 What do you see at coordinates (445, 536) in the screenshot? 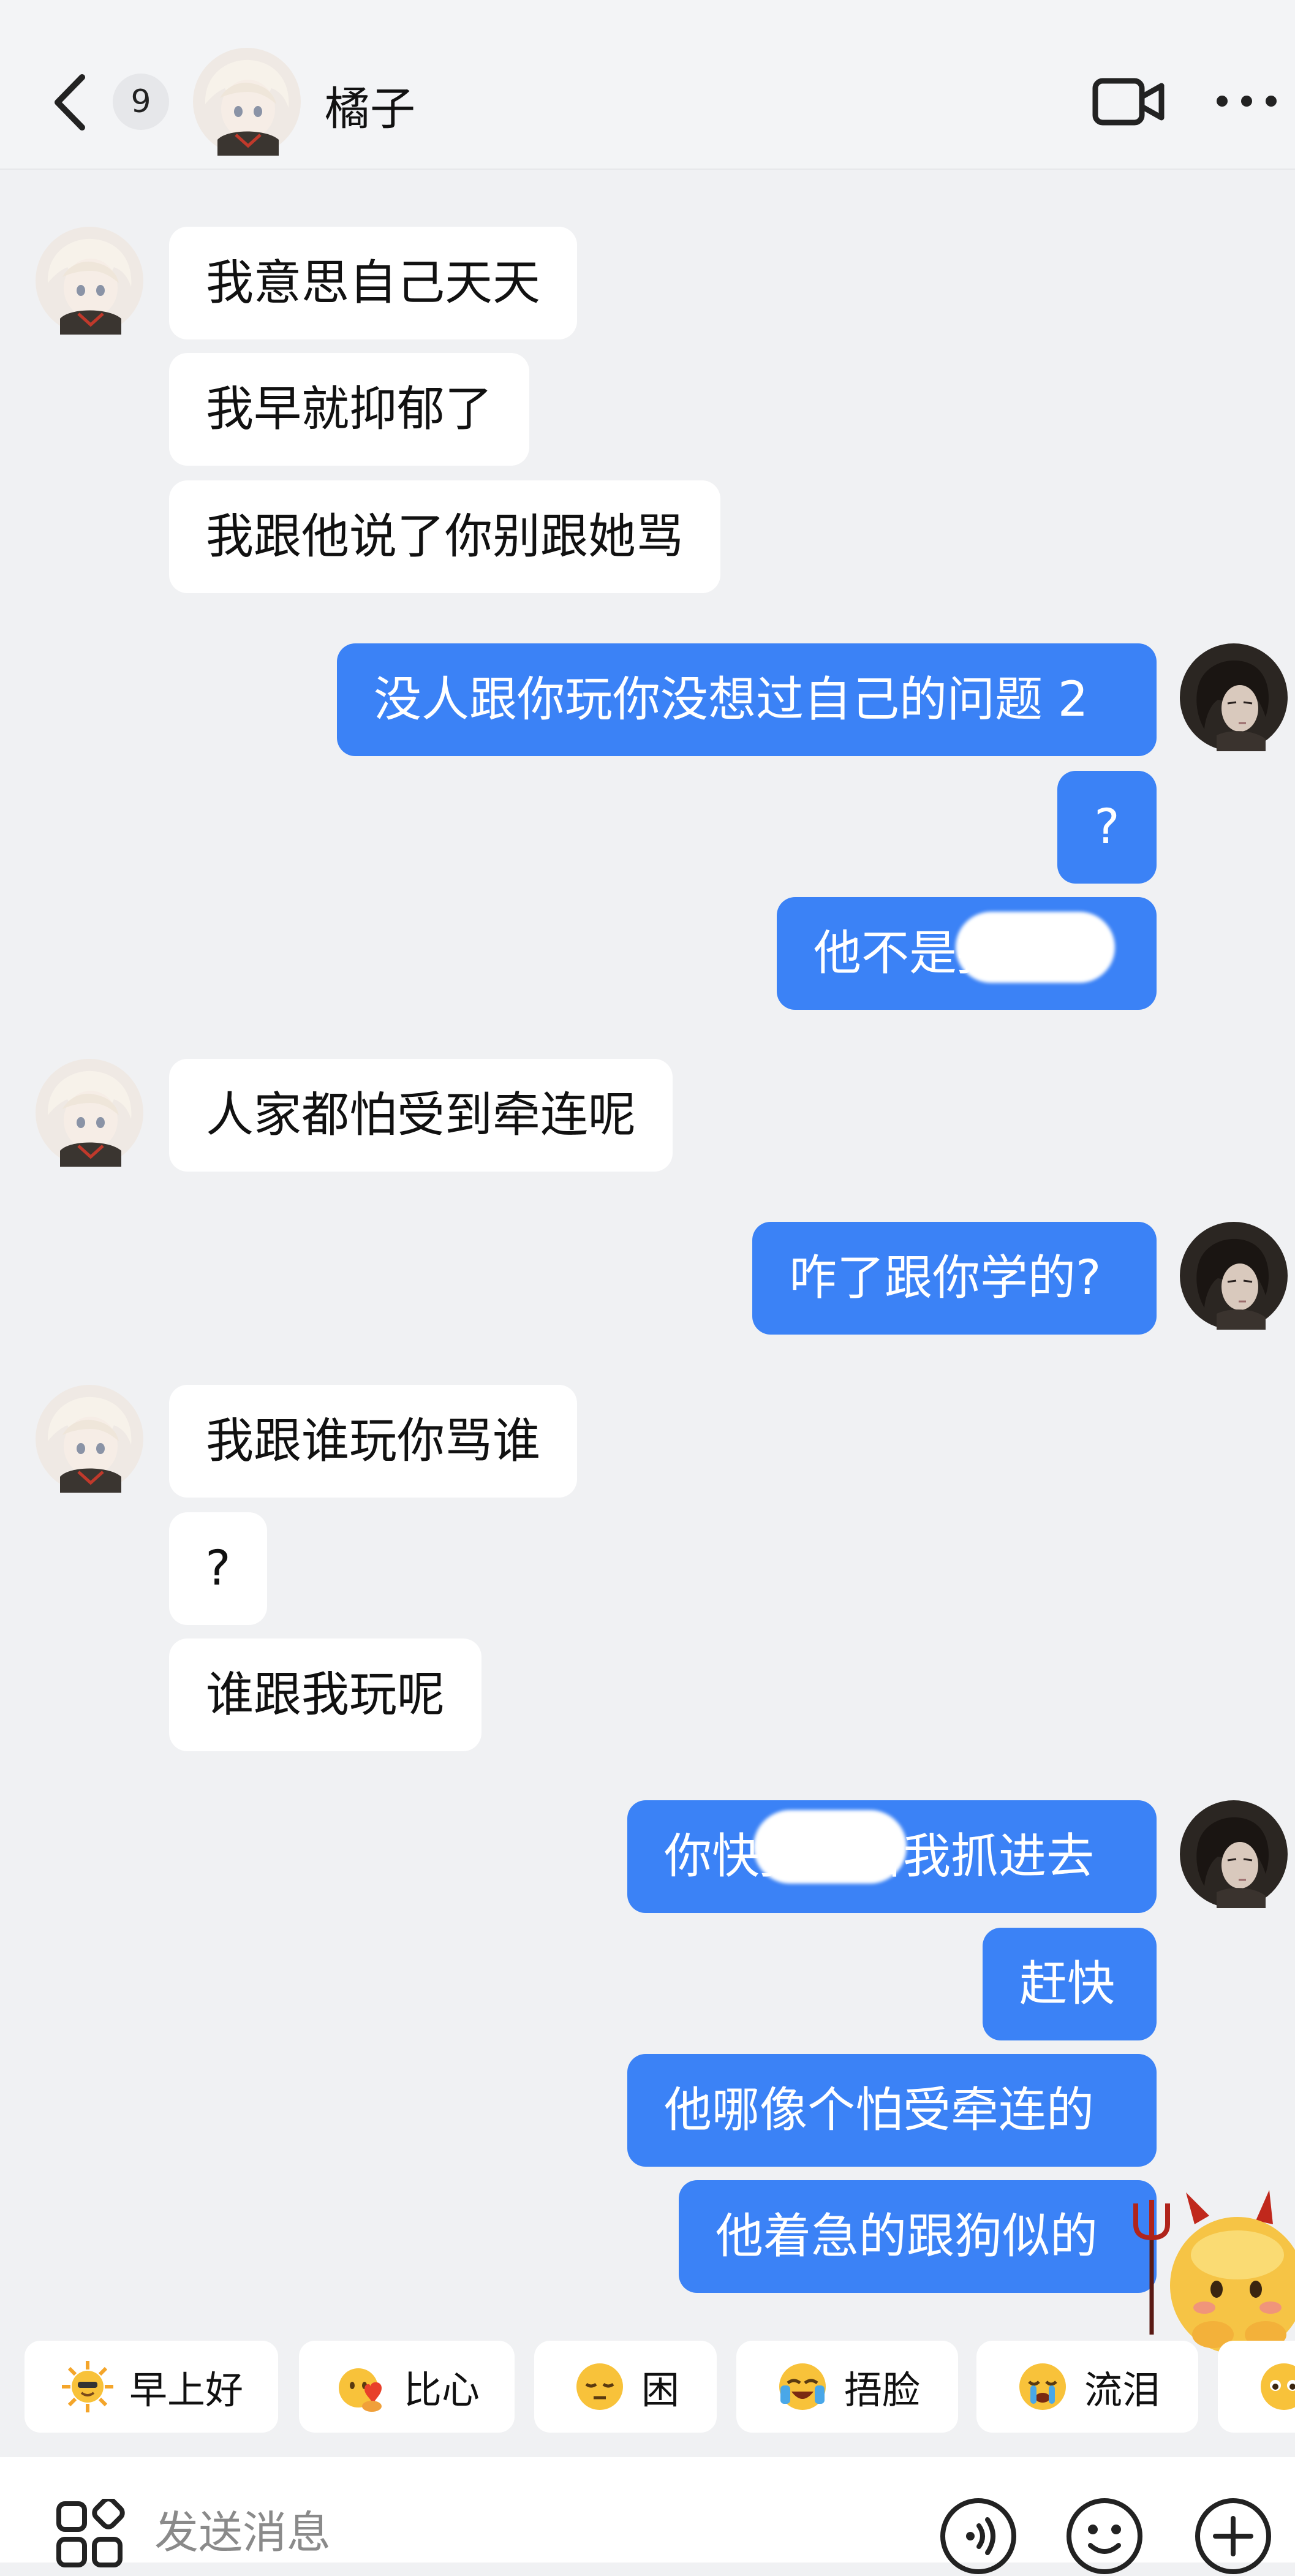
I see `message-bubble-incoming: 我跟他说了你别跟她骂` at bounding box center [445, 536].